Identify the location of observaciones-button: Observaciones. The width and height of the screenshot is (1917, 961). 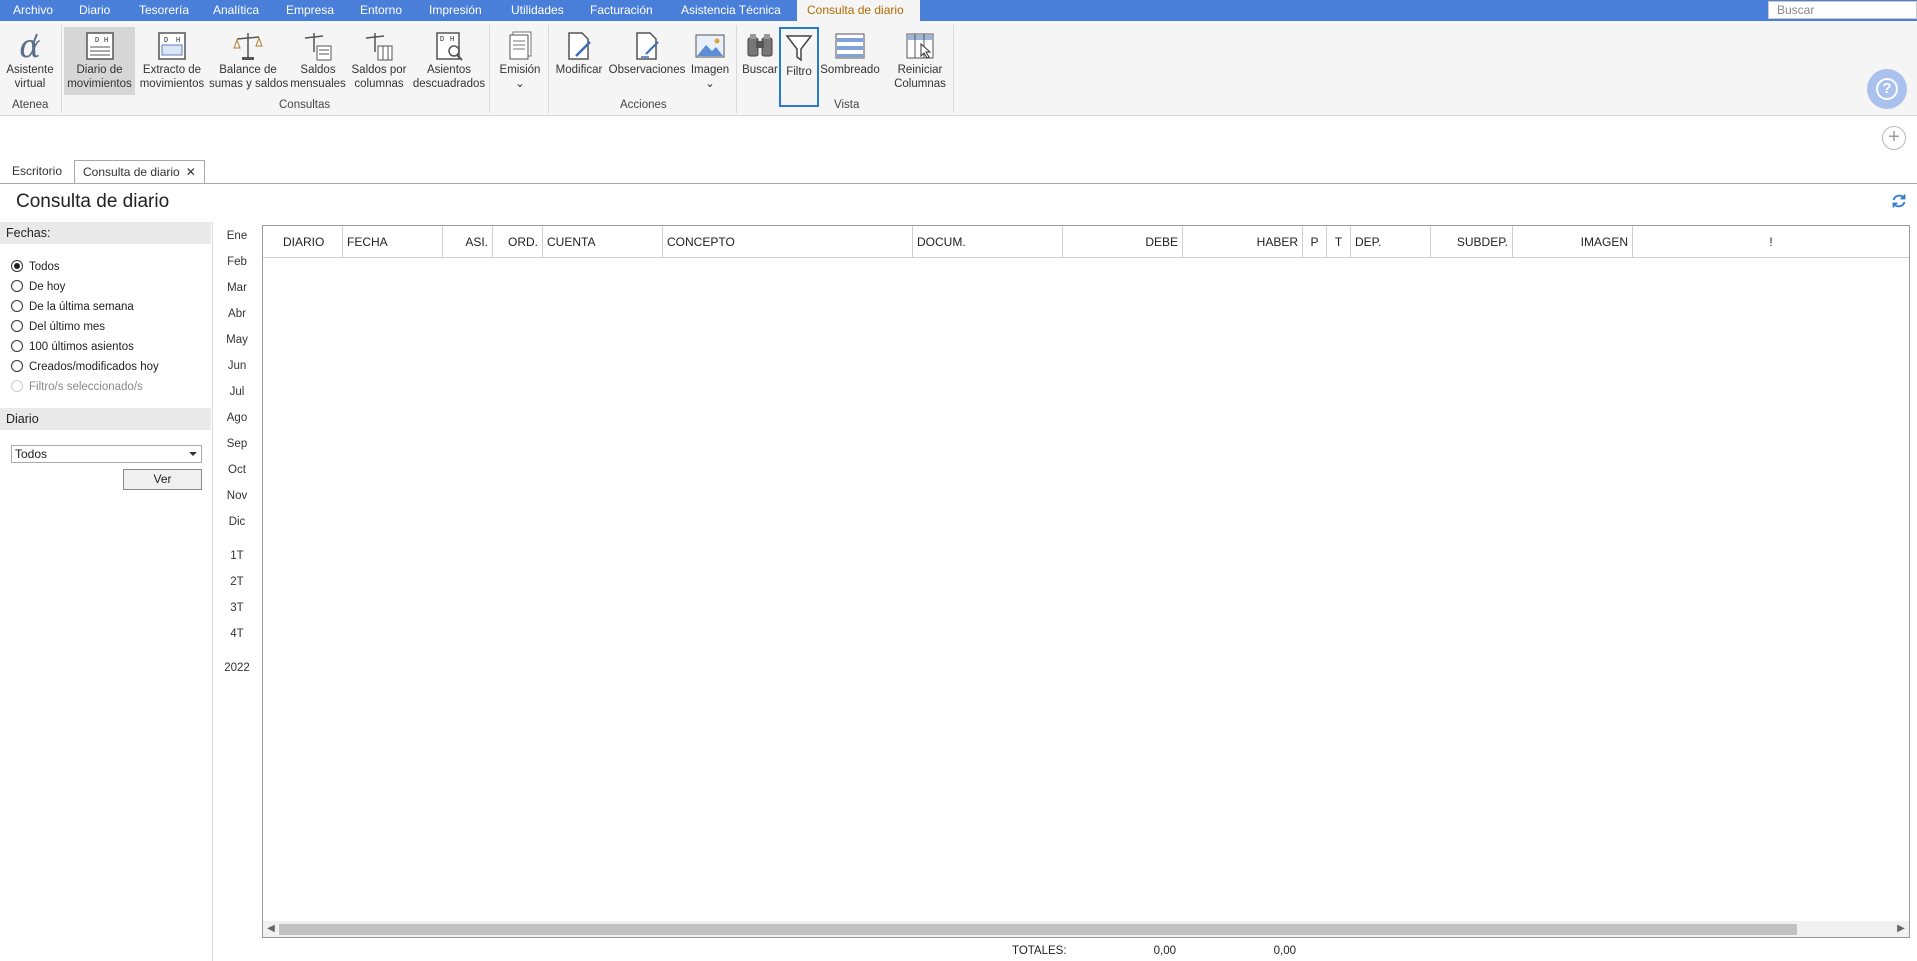
(647, 61).